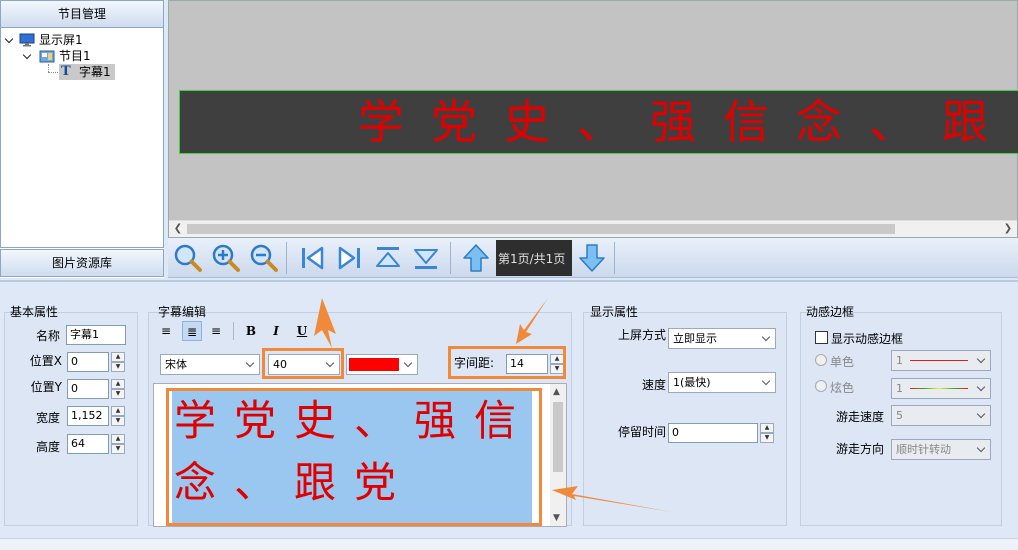  What do you see at coordinates (692, 382) in the screenshot?
I see `speed-value: 1(最快)` at bounding box center [692, 382].